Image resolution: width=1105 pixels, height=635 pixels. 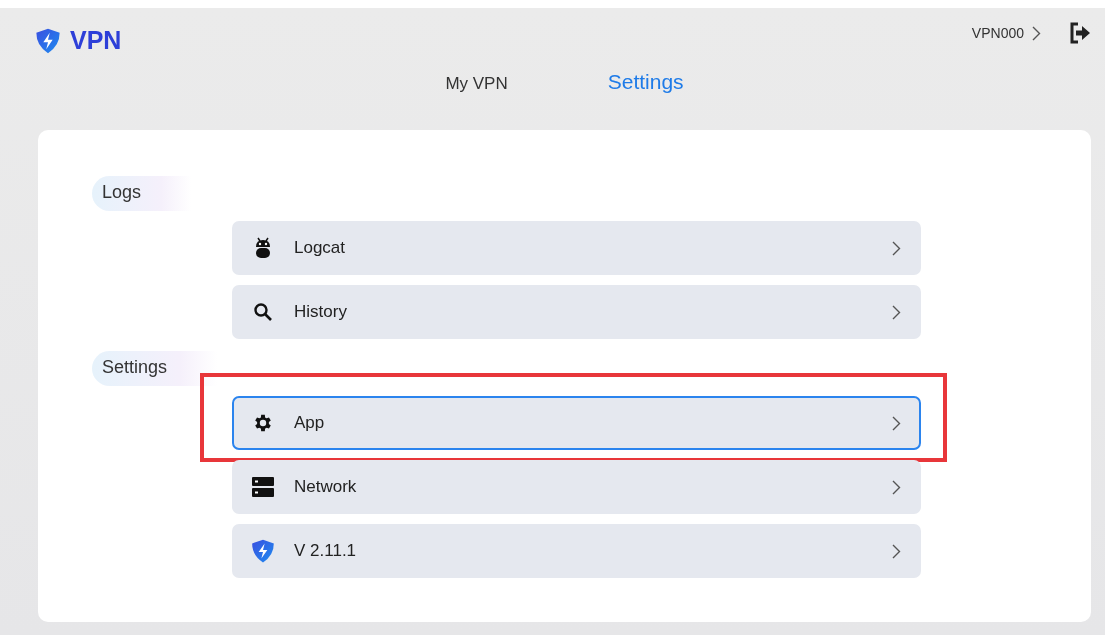 I want to click on settings-icon, so click(x=263, y=423).